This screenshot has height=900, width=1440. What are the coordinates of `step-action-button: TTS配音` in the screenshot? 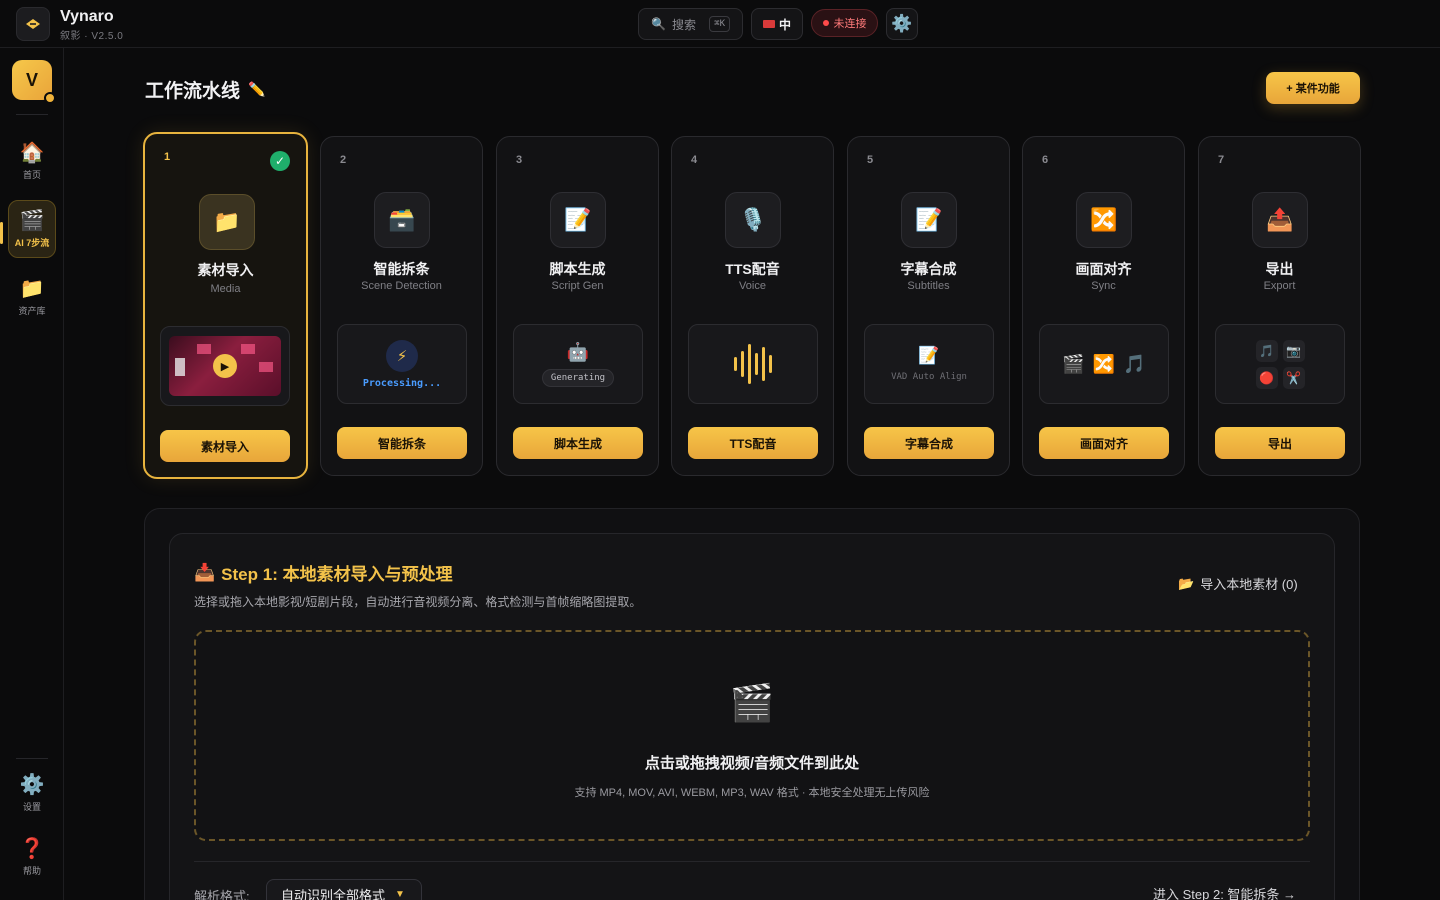 It's located at (753, 443).